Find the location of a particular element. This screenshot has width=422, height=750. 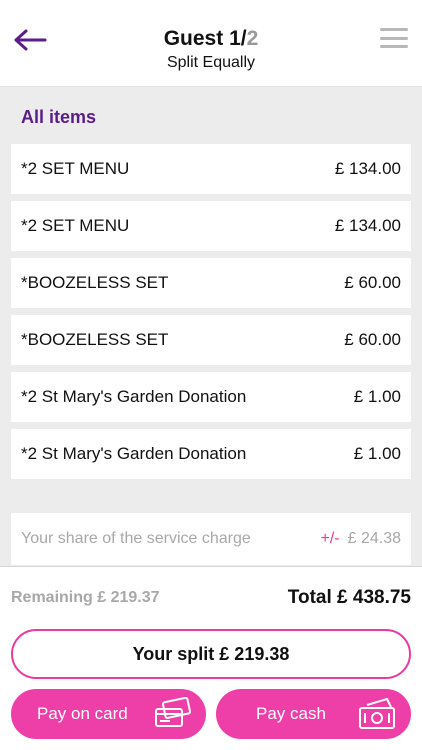

section-header: All items is located at coordinates (211, 117).